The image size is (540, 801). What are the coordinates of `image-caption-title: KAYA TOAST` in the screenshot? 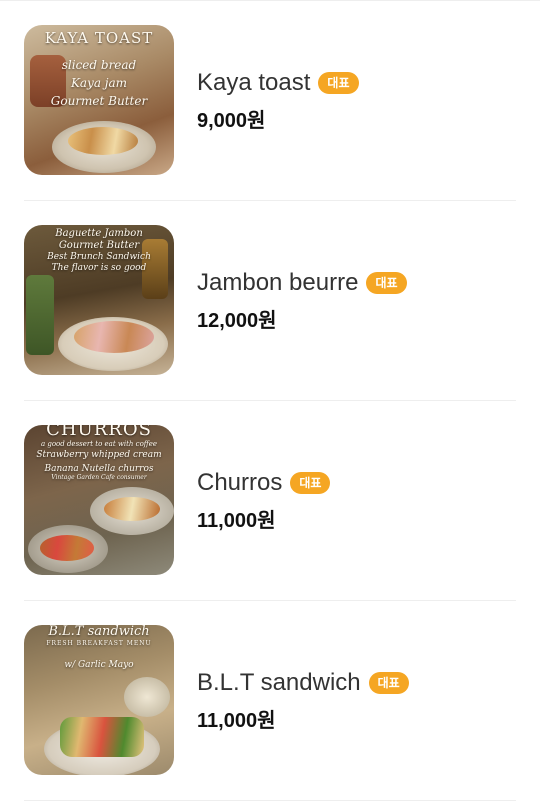 It's located at (99, 38).